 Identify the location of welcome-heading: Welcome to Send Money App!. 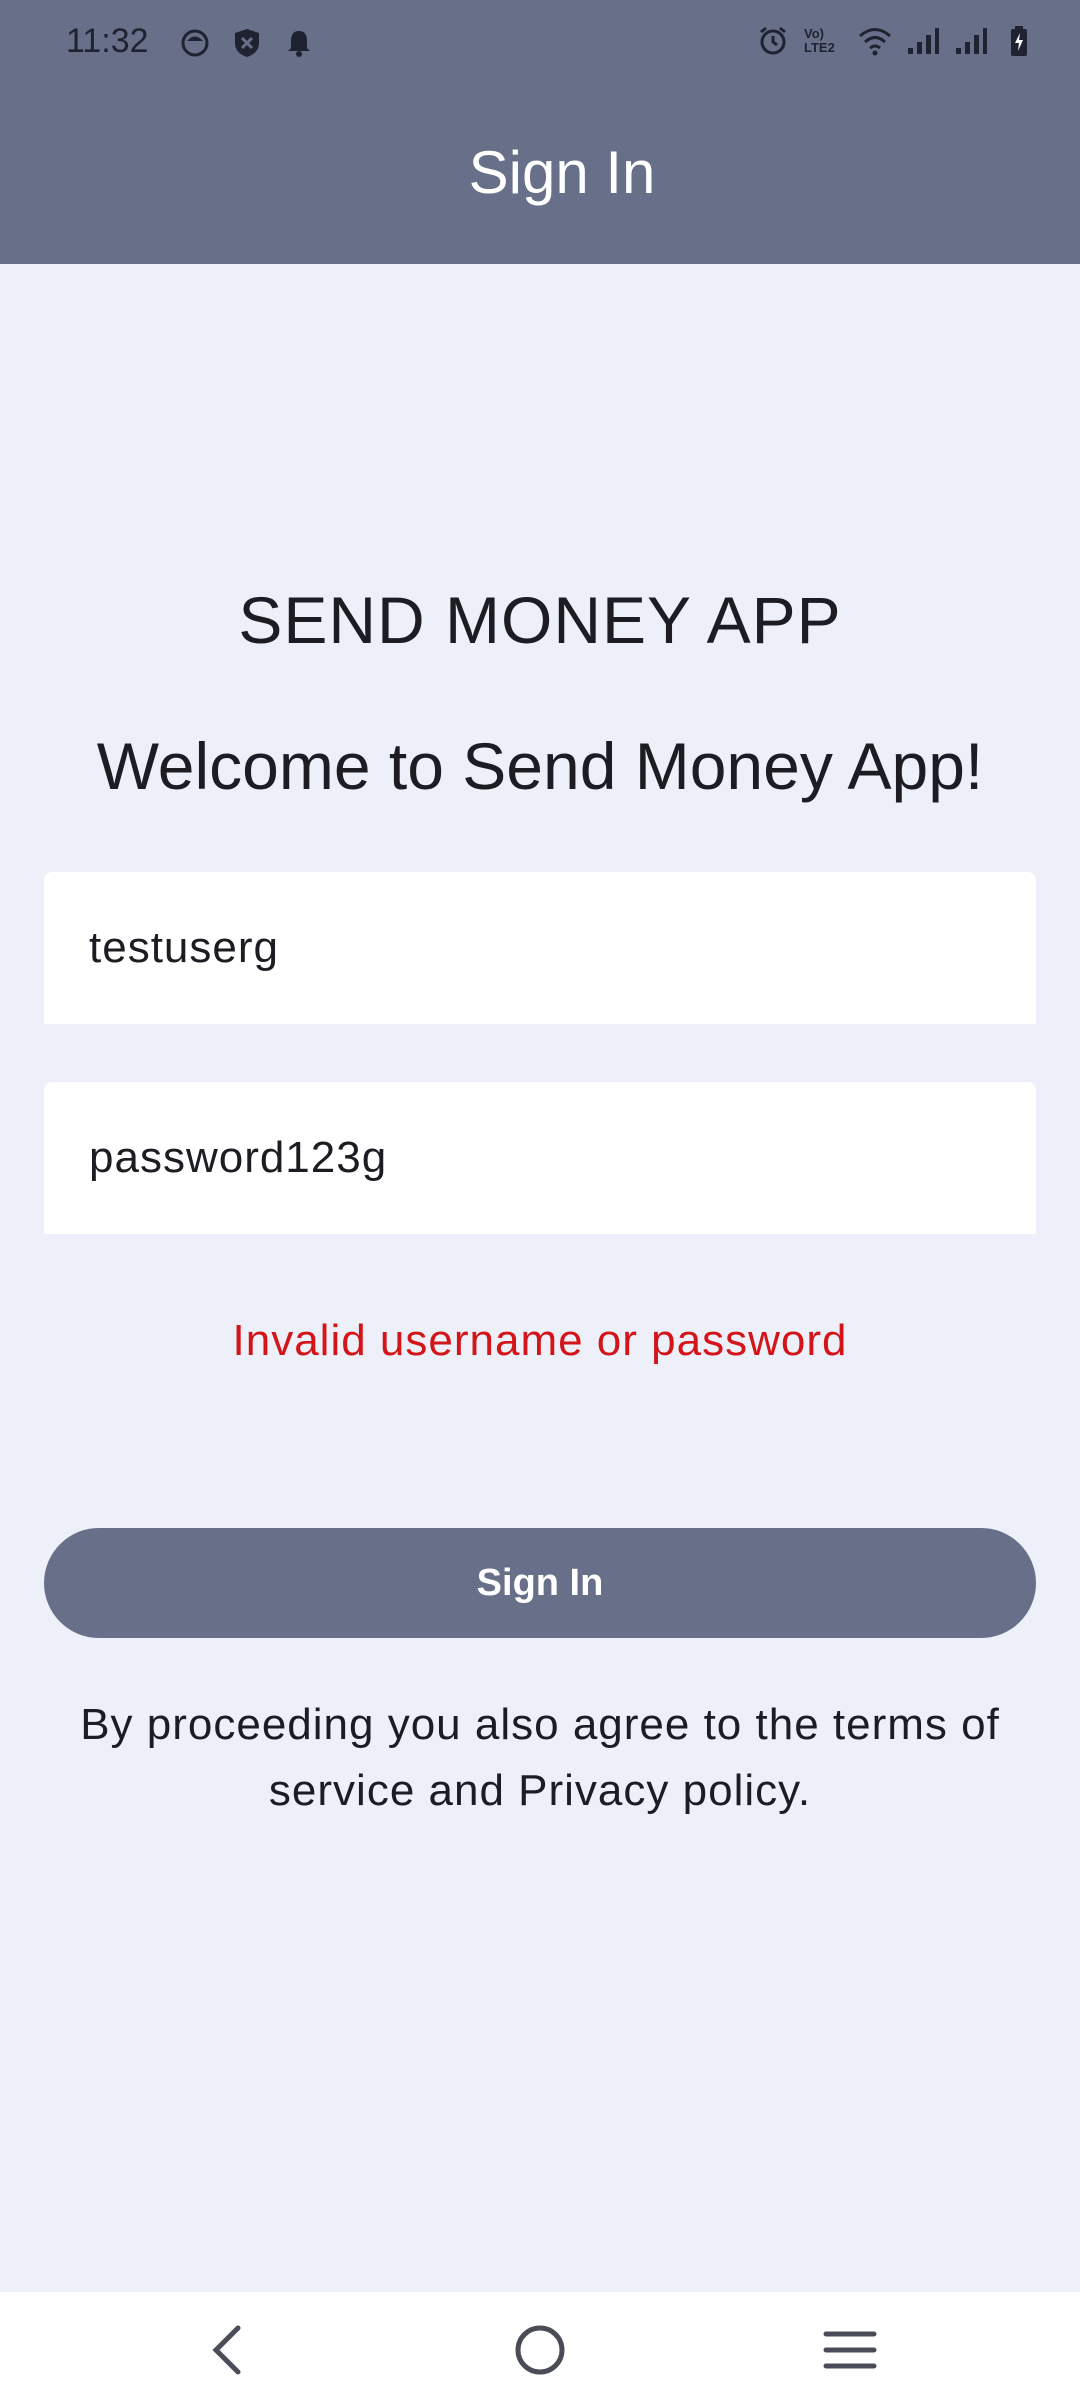
(540, 766).